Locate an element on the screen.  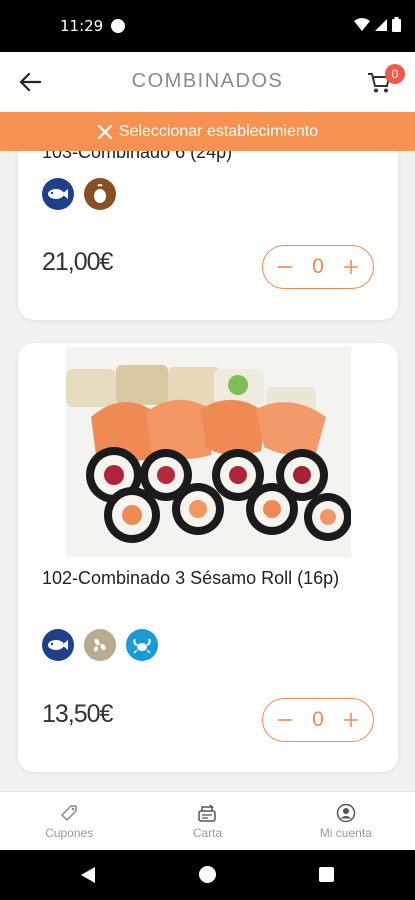
signal-icon is located at coordinates (381, 24).